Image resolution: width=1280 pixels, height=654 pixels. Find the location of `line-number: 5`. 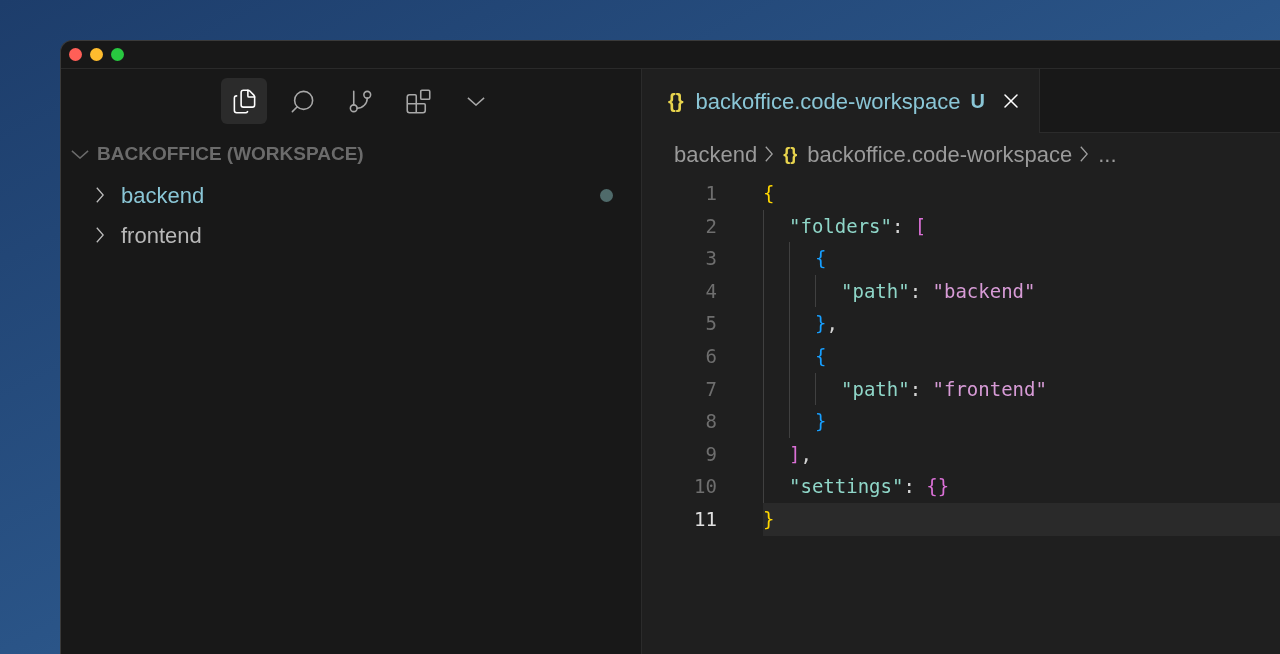

line-number: 5 is located at coordinates (710, 324).